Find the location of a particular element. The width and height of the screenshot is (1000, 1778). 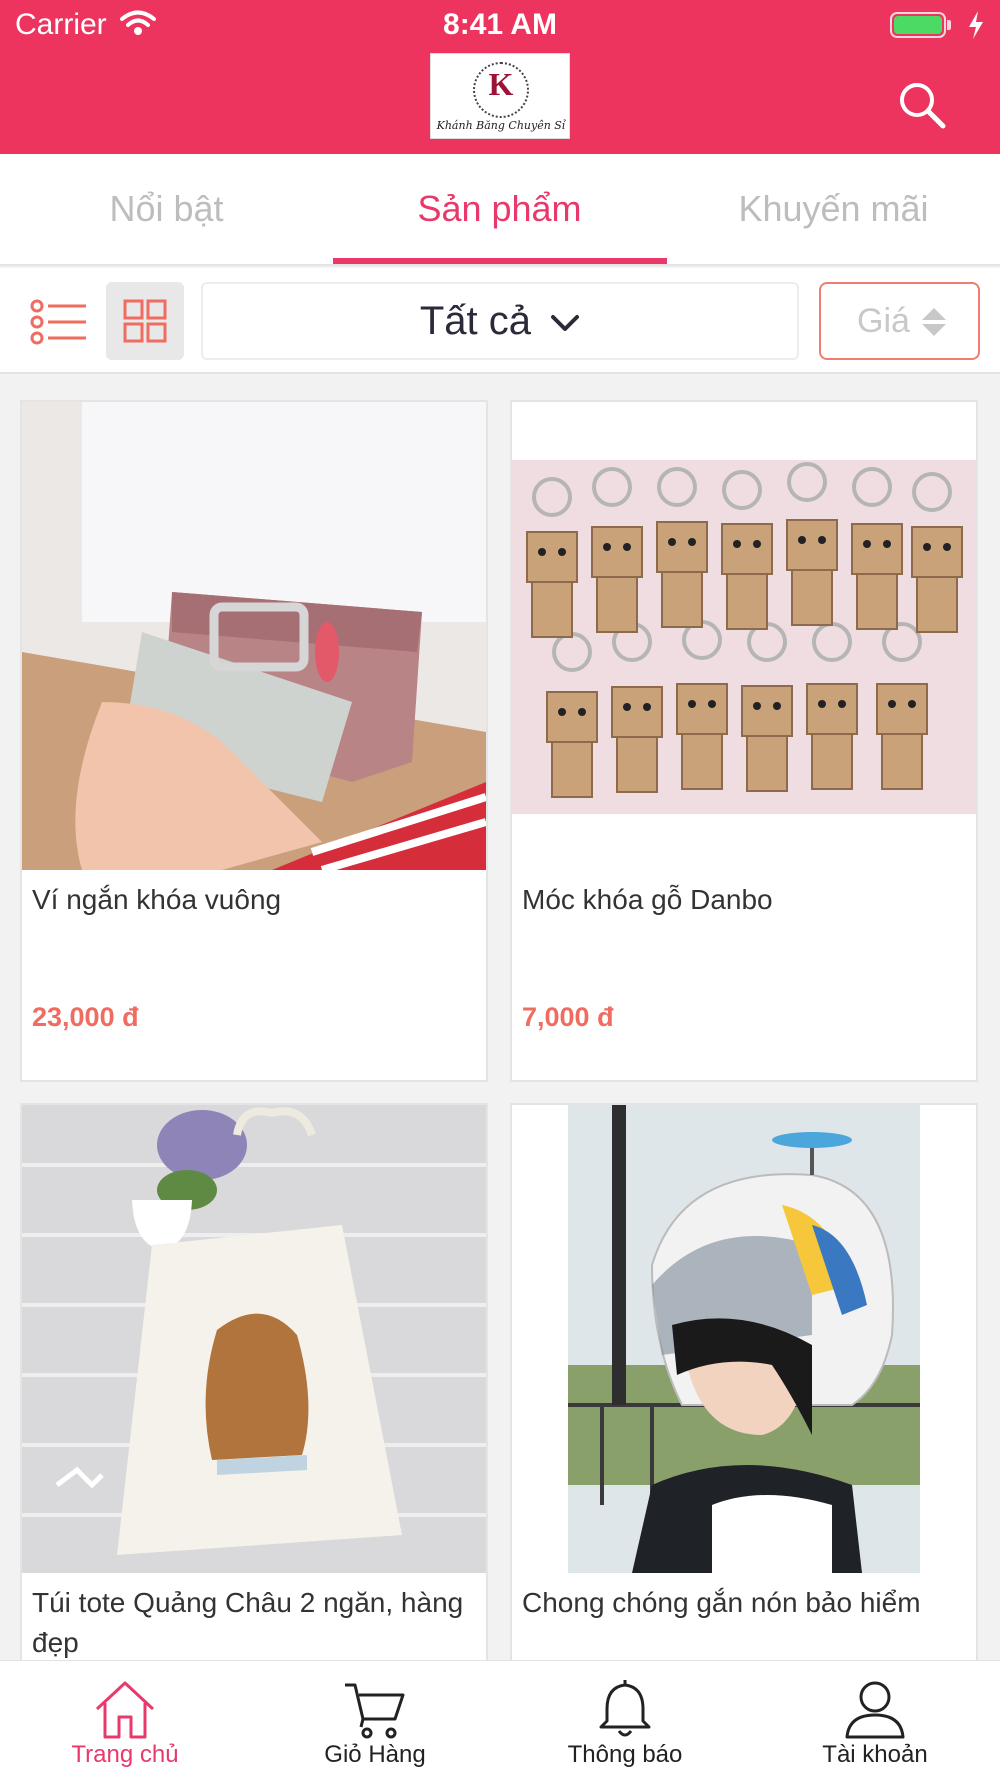

active-tab-indicator is located at coordinates (500, 261).